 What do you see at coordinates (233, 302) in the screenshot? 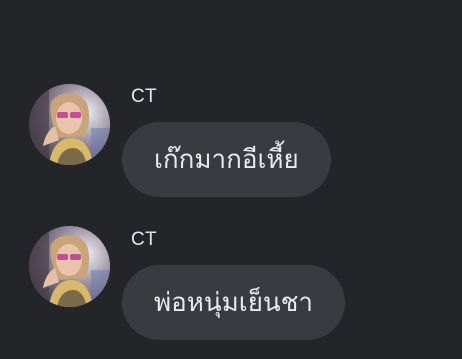
I see `message-bubble: พ่อหนุ่มเย็นชา` at bounding box center [233, 302].